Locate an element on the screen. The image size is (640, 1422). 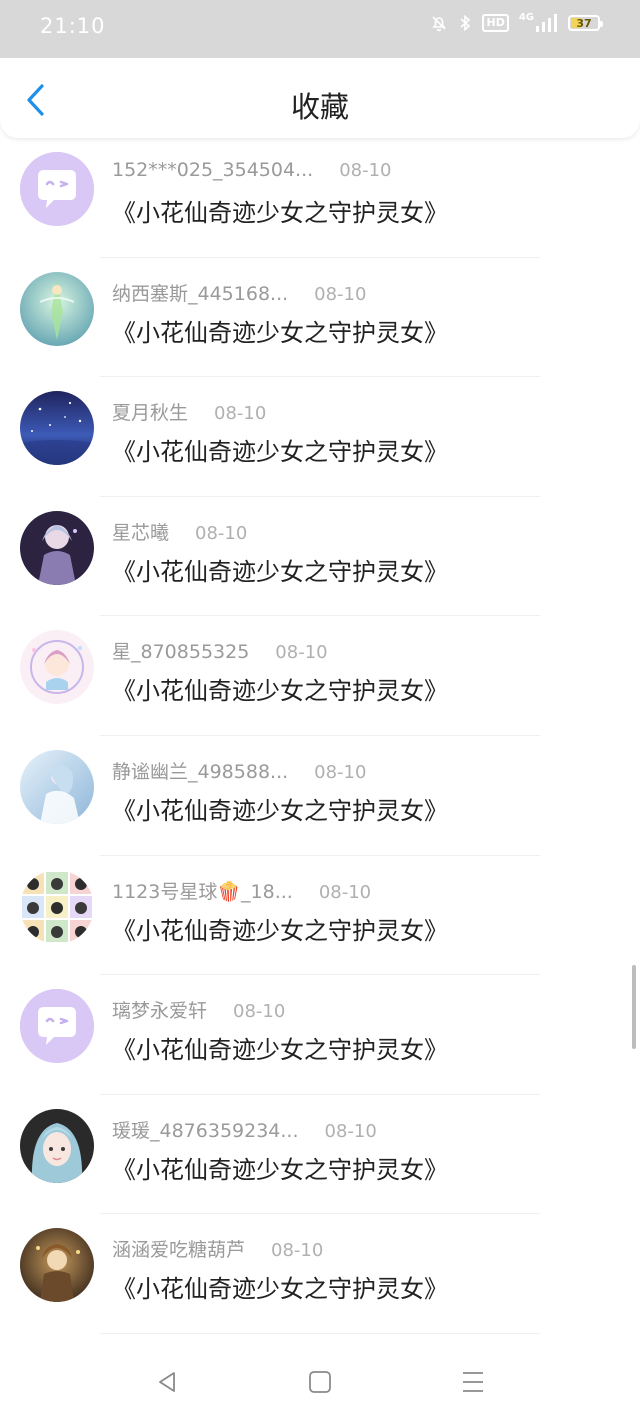
dark-anime-girl-avatar-icon is located at coordinates (57, 547).